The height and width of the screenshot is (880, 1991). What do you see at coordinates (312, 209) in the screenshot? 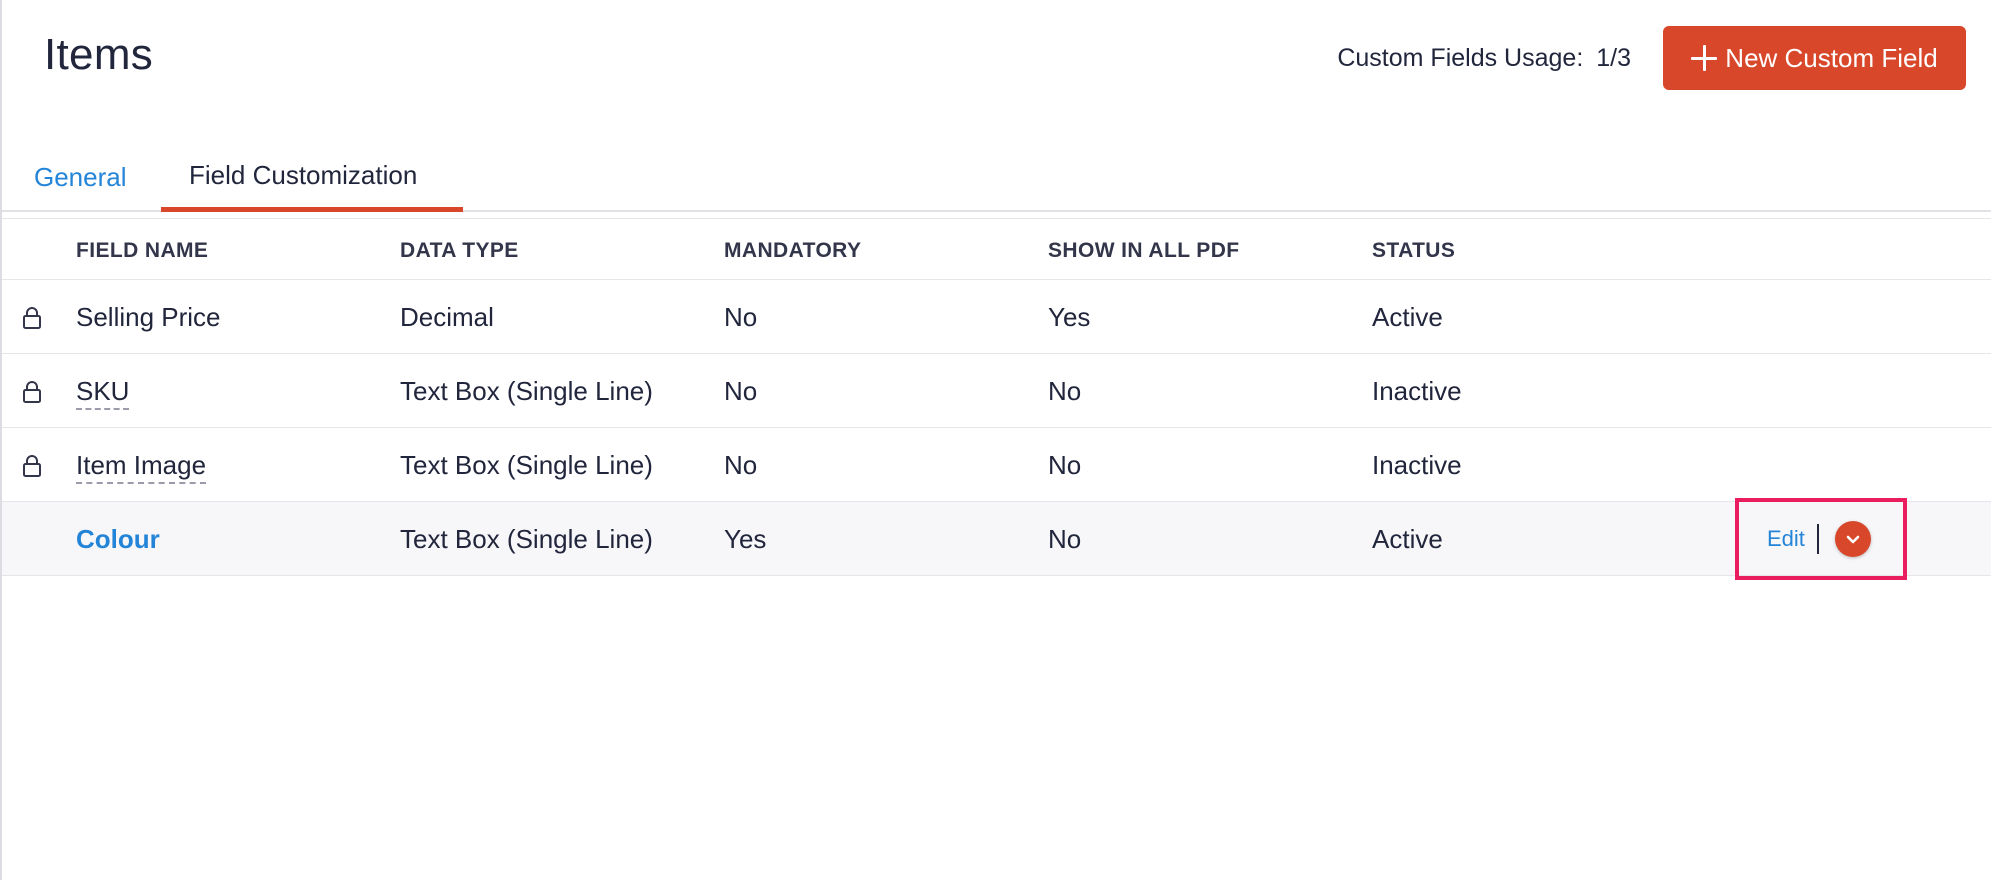
I see `active-tab-indicator` at bounding box center [312, 209].